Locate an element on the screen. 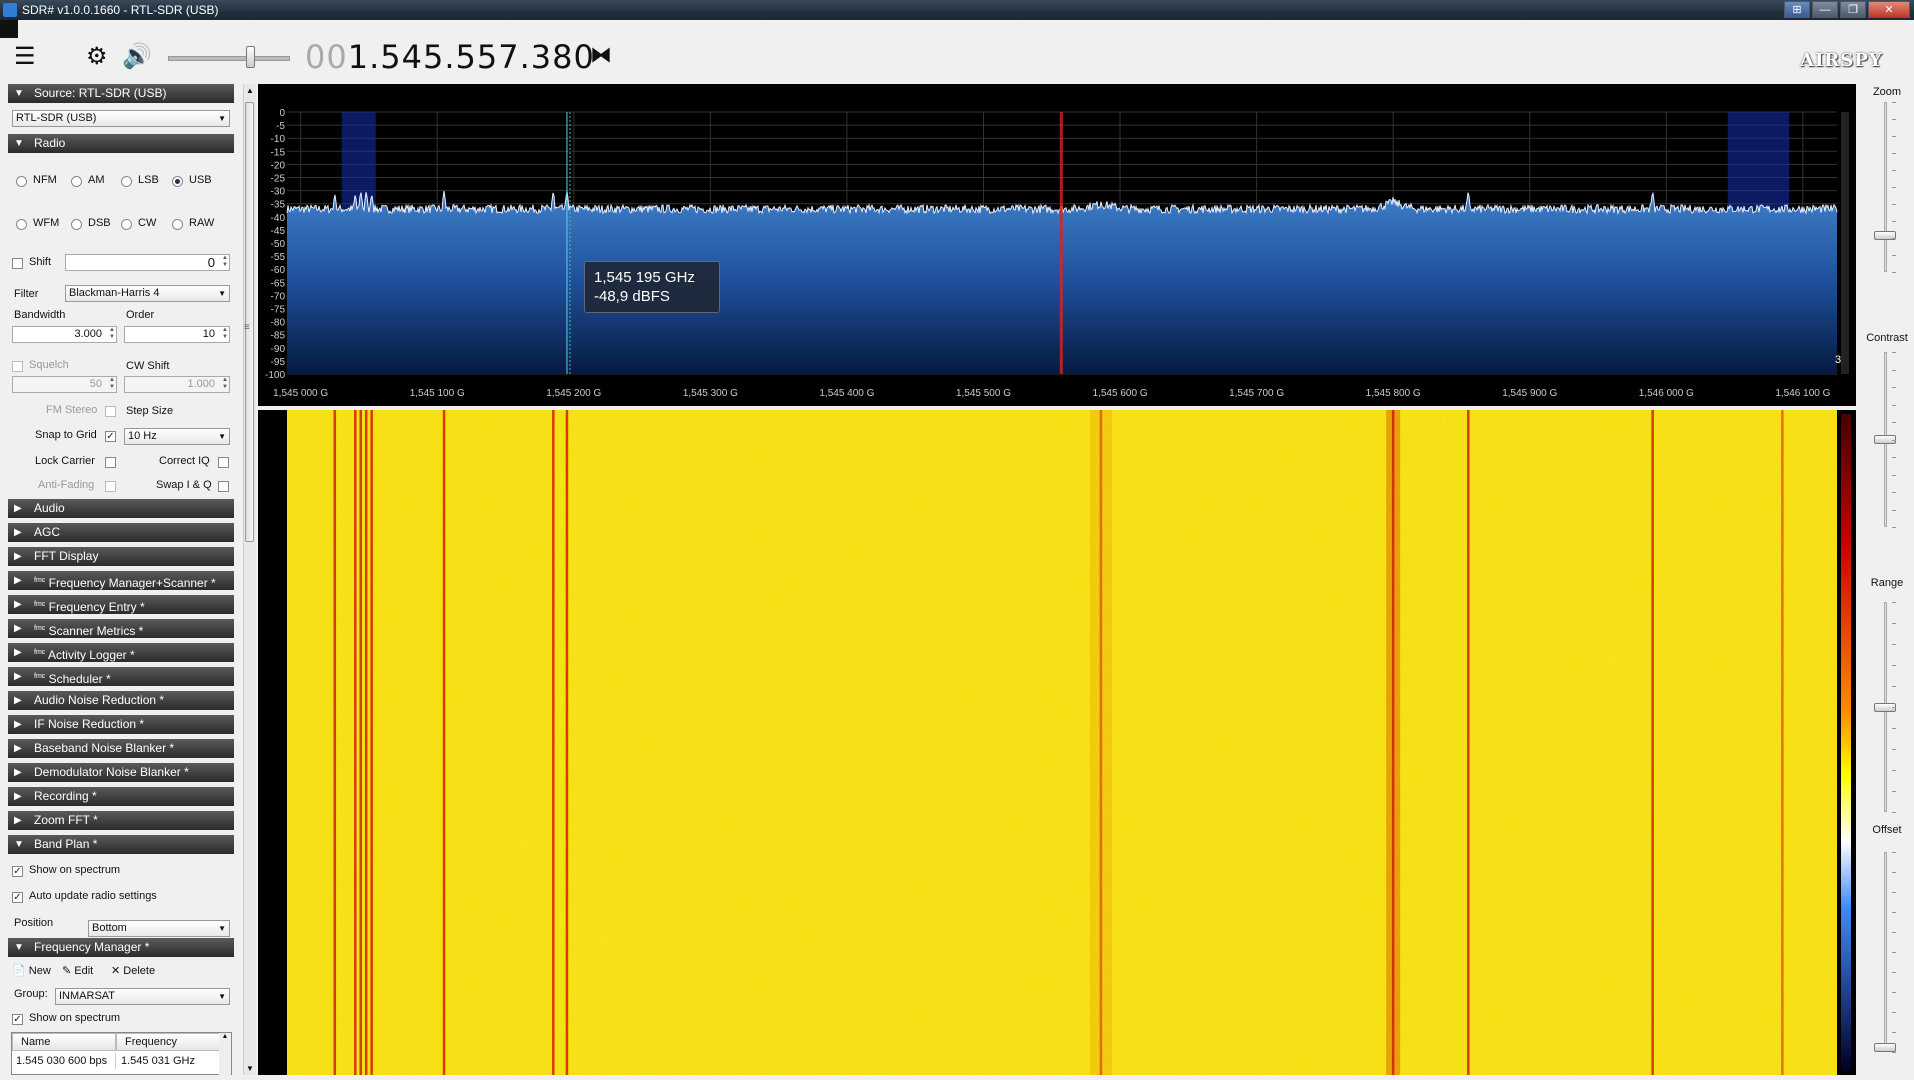 The height and width of the screenshot is (1080, 1914). fft-display-section-header: ▶ FFT Display is located at coordinates (121, 556).